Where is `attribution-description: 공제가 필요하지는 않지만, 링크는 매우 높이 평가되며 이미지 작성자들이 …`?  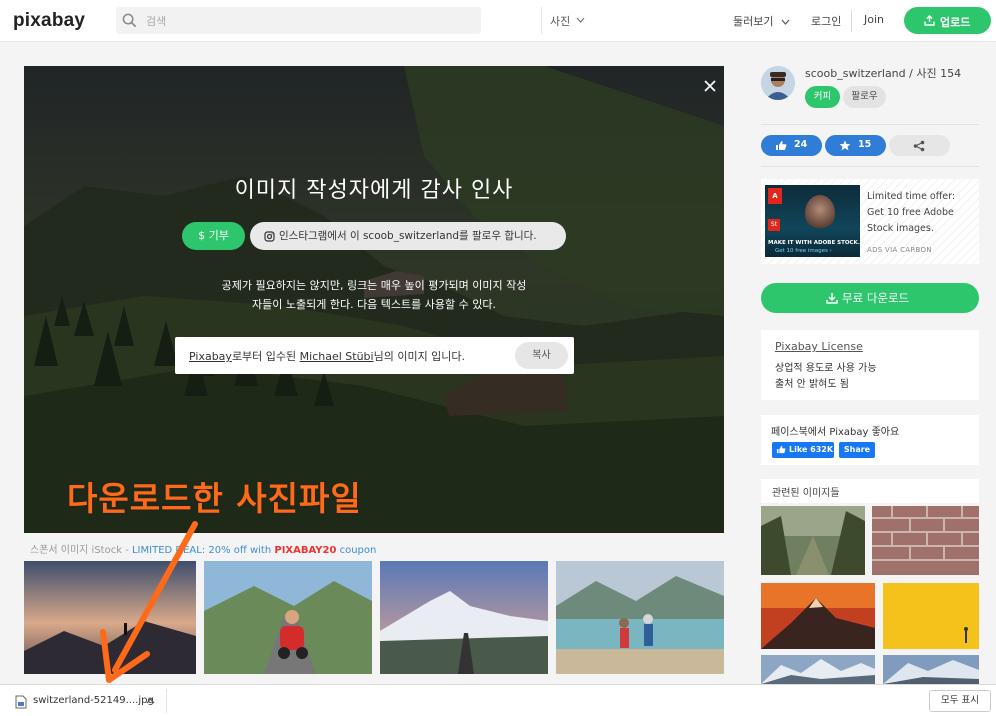
attribution-description: 공제가 필요하지는 않지만, 링크는 매우 높이 평가되며 이미지 작성자들이 … is located at coordinates (374, 295).